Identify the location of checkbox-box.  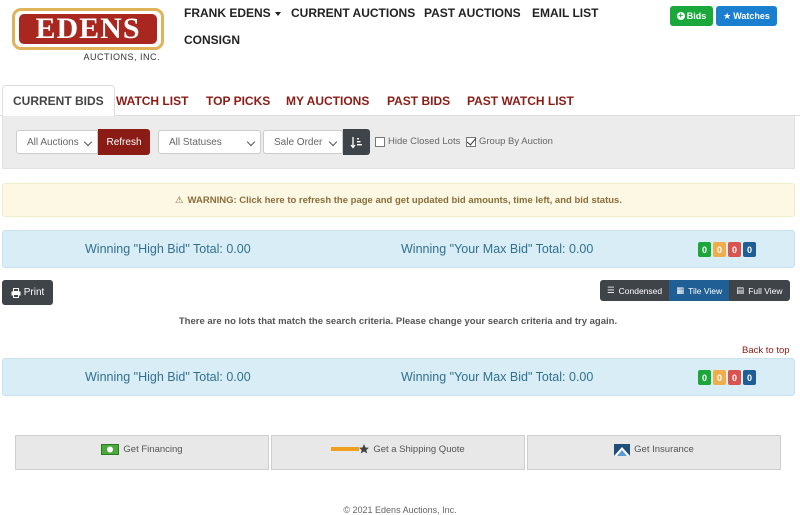
(380, 141).